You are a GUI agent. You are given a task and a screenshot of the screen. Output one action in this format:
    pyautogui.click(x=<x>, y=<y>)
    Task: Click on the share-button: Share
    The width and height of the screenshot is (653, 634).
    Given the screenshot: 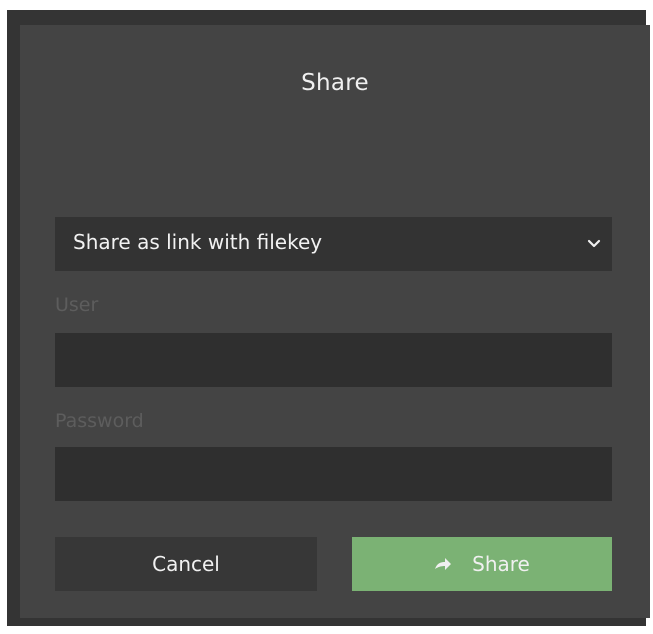 What is the action you would take?
    pyautogui.click(x=482, y=564)
    